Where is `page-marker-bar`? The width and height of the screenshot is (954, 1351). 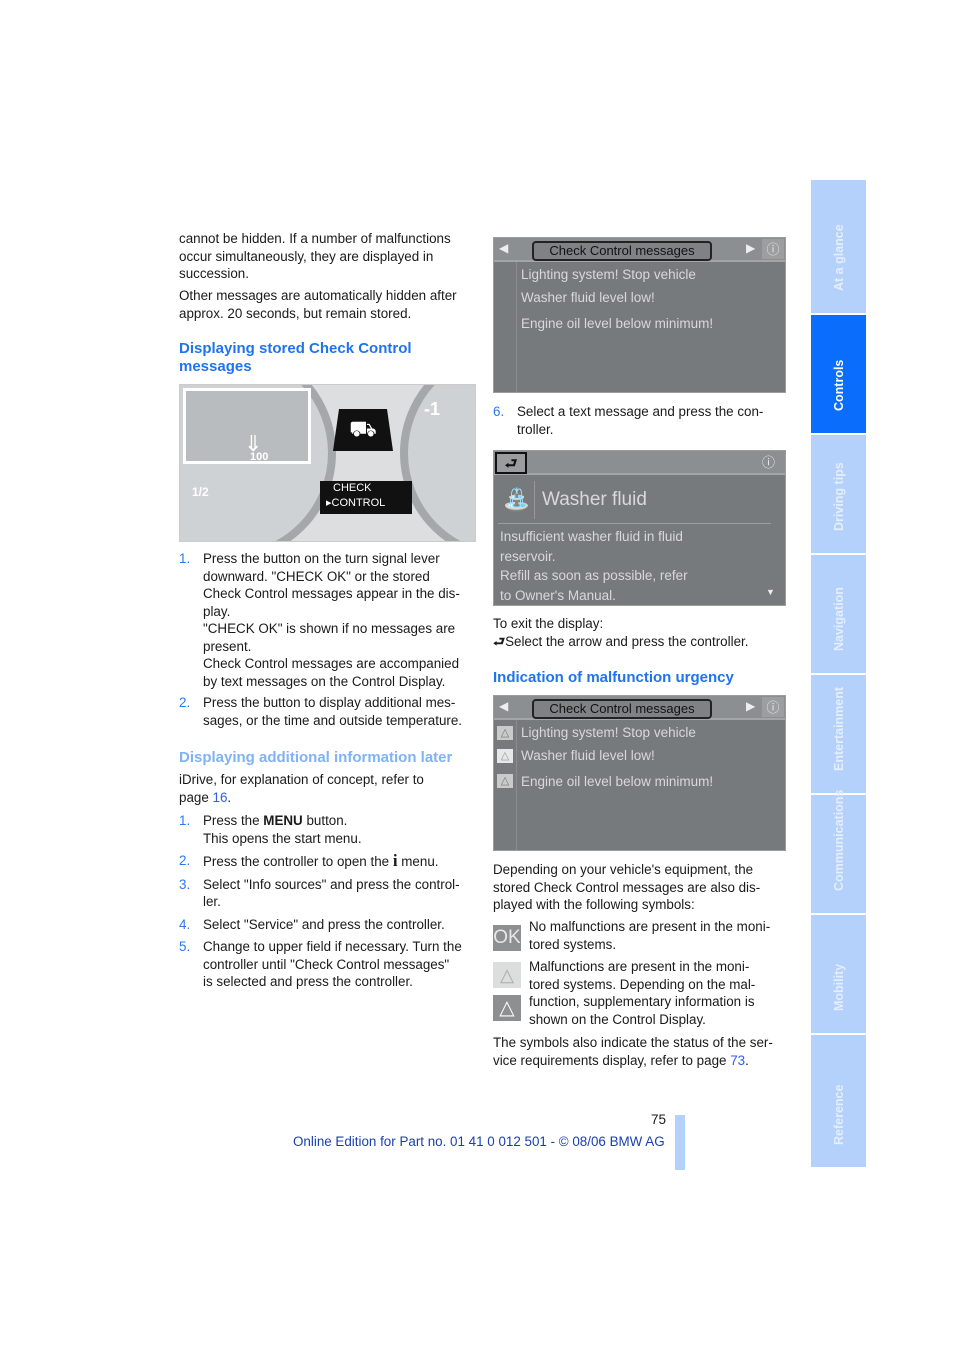 page-marker-bar is located at coordinates (680, 1142).